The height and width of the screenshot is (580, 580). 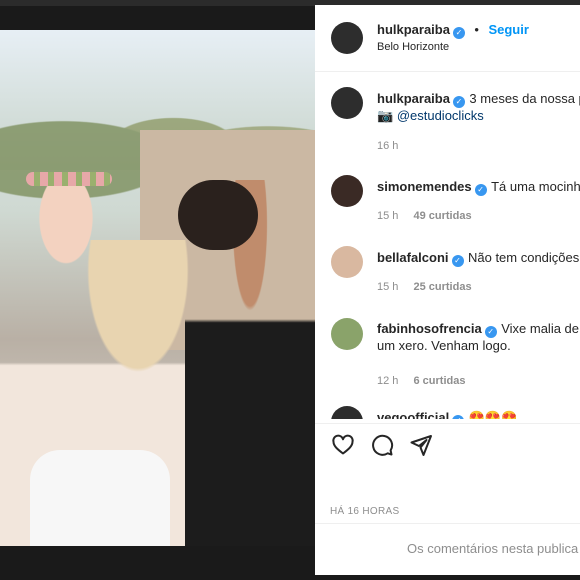 I want to click on post-header: hulkparaiba ✓ • Seguir Belo Horizonte, so click(x=447, y=38).